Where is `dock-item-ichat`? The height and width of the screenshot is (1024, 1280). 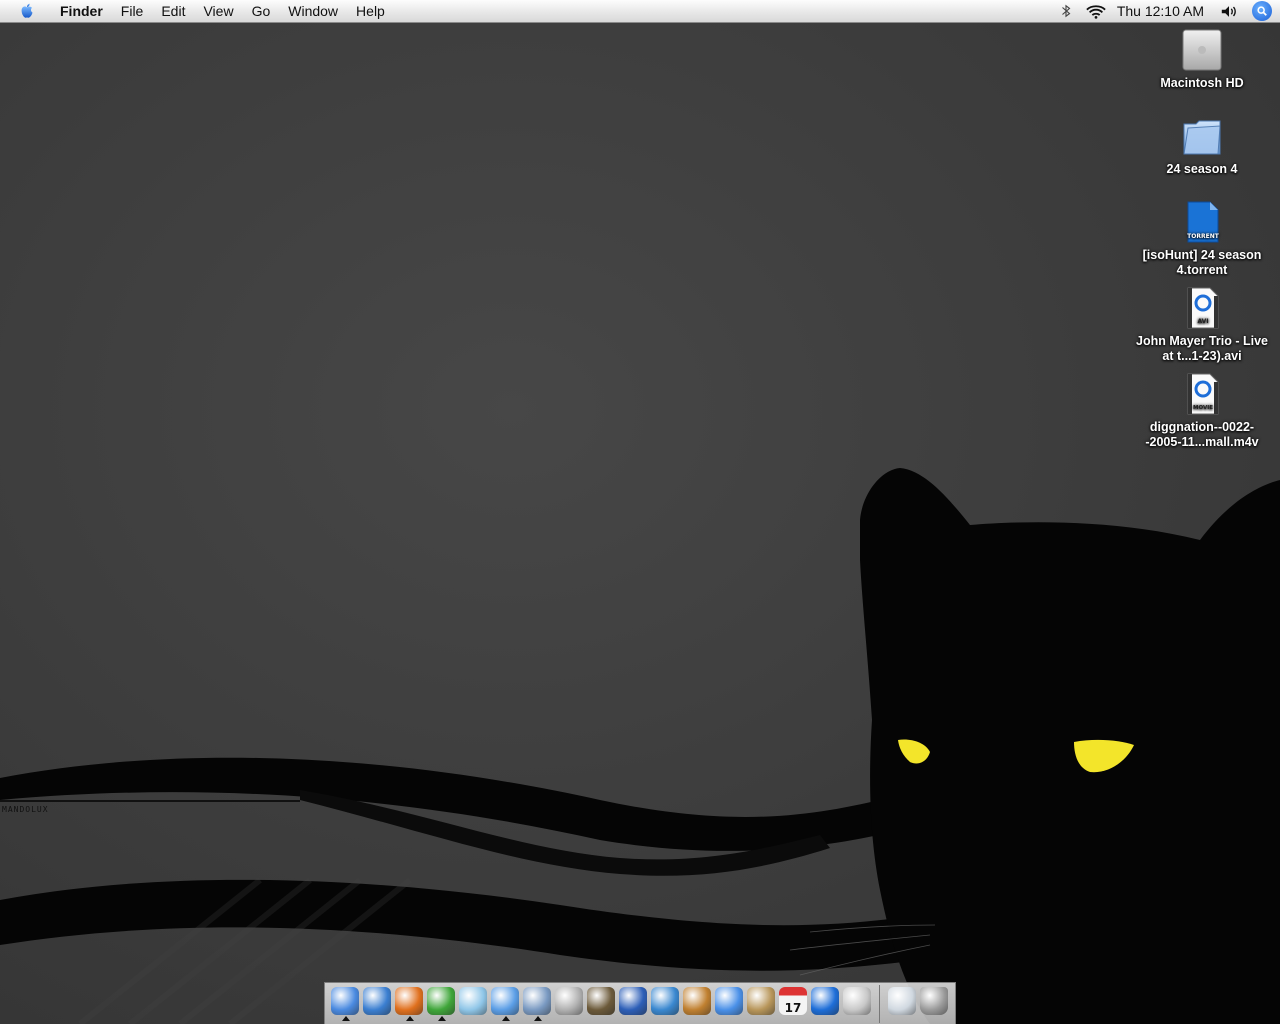
dock-item-ichat is located at coordinates (729, 1003).